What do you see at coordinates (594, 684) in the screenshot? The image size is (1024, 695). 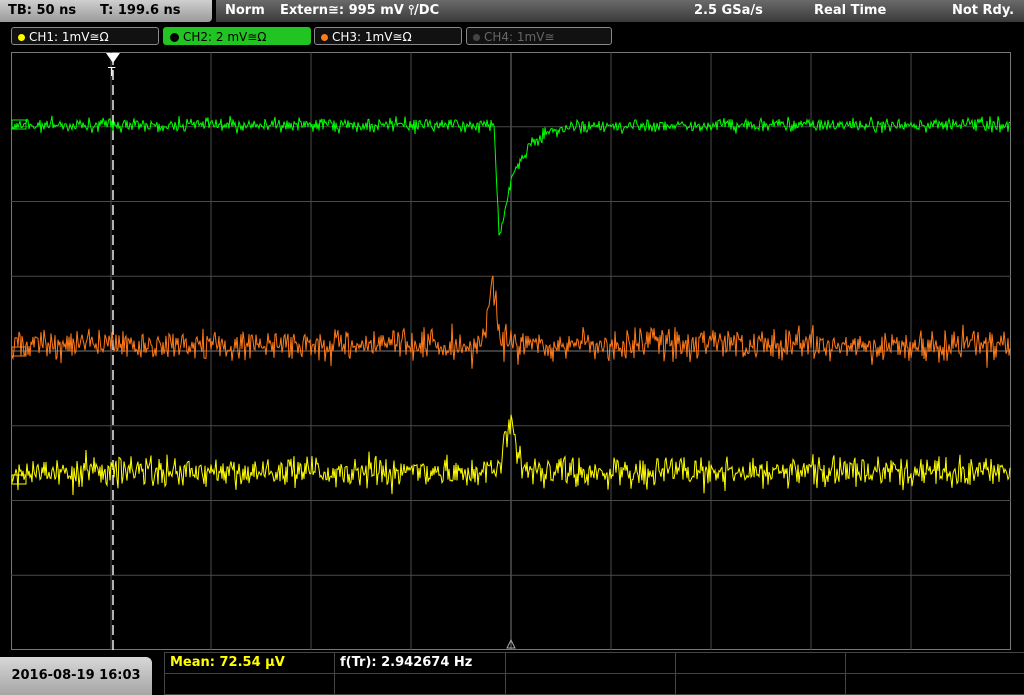 I see `measurement-row-empty` at bounding box center [594, 684].